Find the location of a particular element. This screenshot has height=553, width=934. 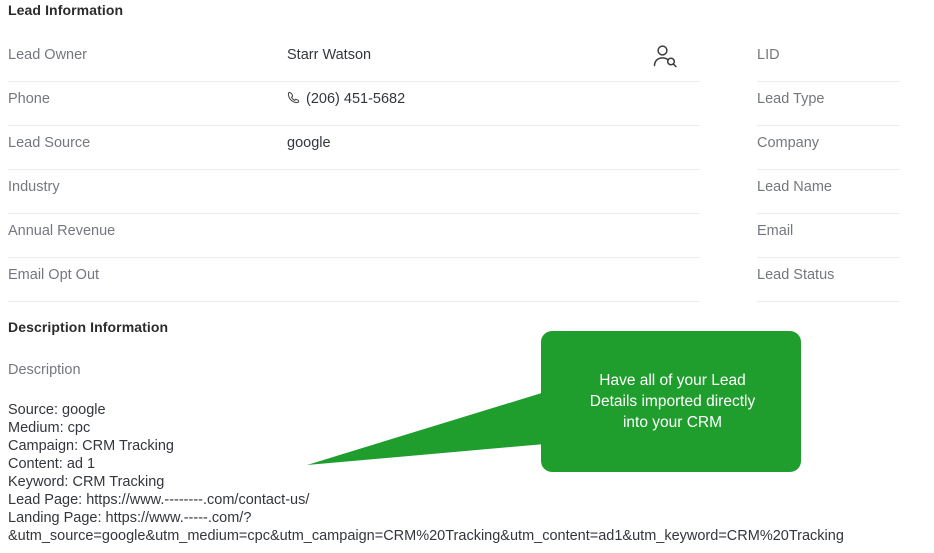

field-row-email-opt-out: Email Opt Out is located at coordinates (354, 280).